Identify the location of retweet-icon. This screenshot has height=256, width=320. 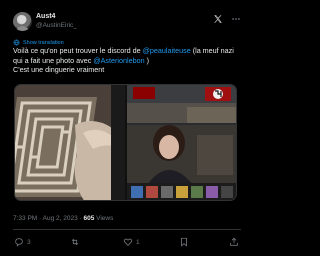
(75, 242).